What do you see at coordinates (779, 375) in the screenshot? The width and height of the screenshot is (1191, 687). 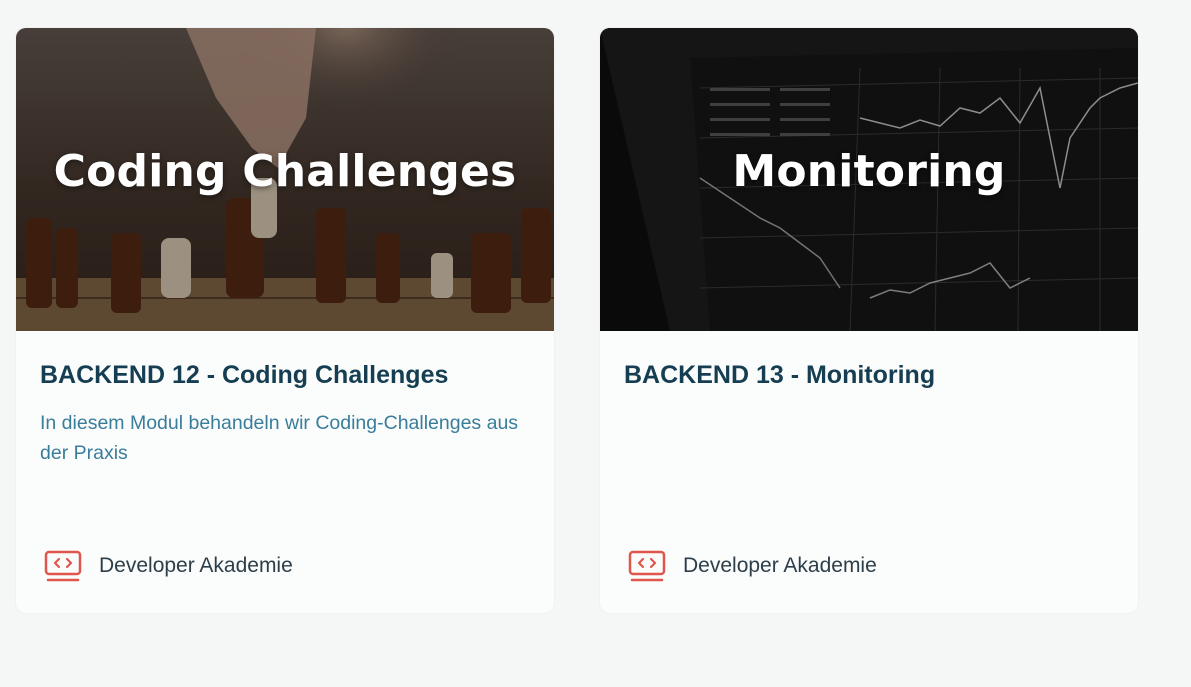 I see `course-title: BACKEND 13 - Monitoring` at bounding box center [779, 375].